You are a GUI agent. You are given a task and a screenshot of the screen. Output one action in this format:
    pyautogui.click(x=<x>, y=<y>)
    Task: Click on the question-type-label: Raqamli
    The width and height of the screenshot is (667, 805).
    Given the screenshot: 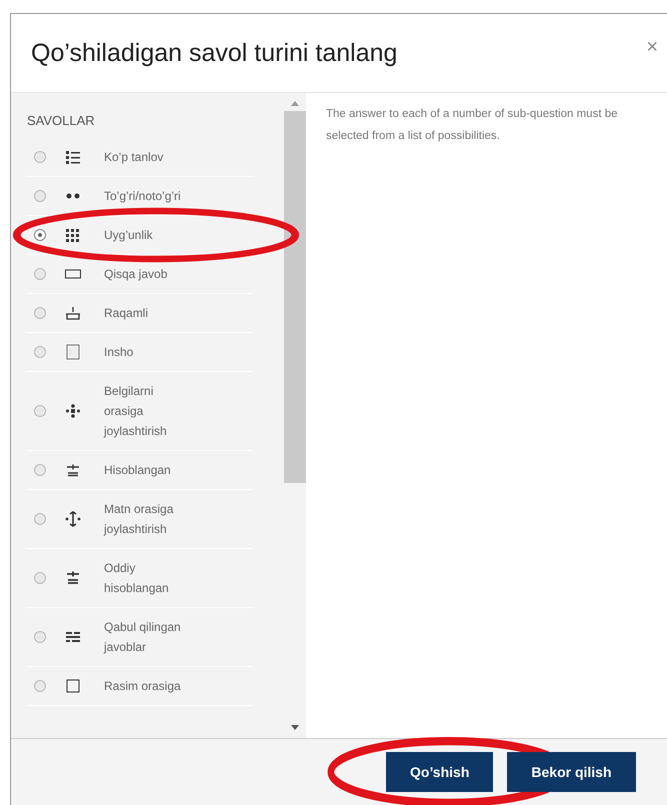 What is the action you would take?
    pyautogui.click(x=150, y=313)
    